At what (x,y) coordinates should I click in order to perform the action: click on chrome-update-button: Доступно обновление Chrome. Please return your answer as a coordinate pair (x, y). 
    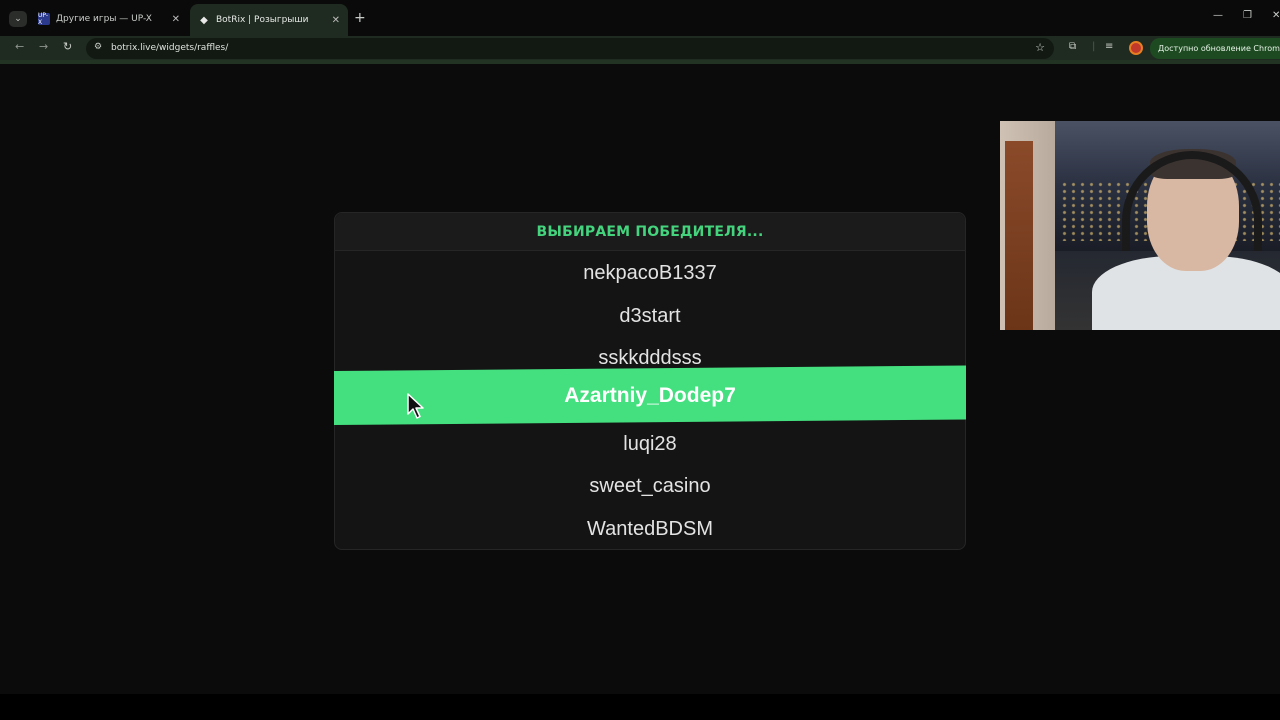
    Looking at the image, I should click on (1215, 48).